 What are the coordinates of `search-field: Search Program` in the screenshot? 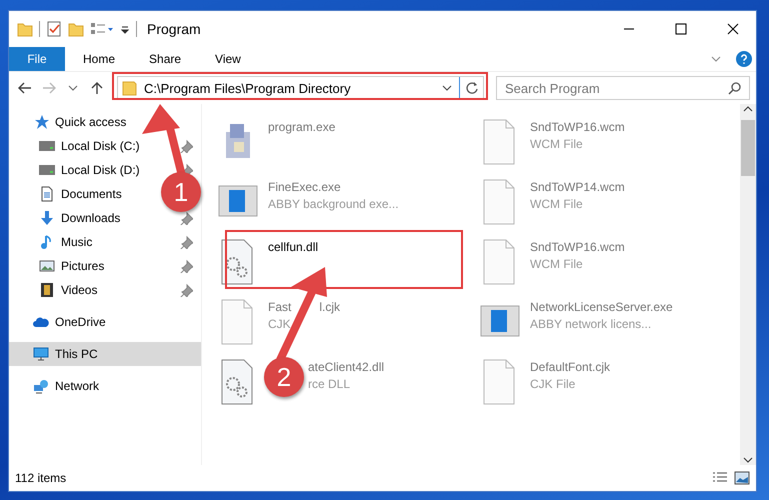 It's located at (623, 88).